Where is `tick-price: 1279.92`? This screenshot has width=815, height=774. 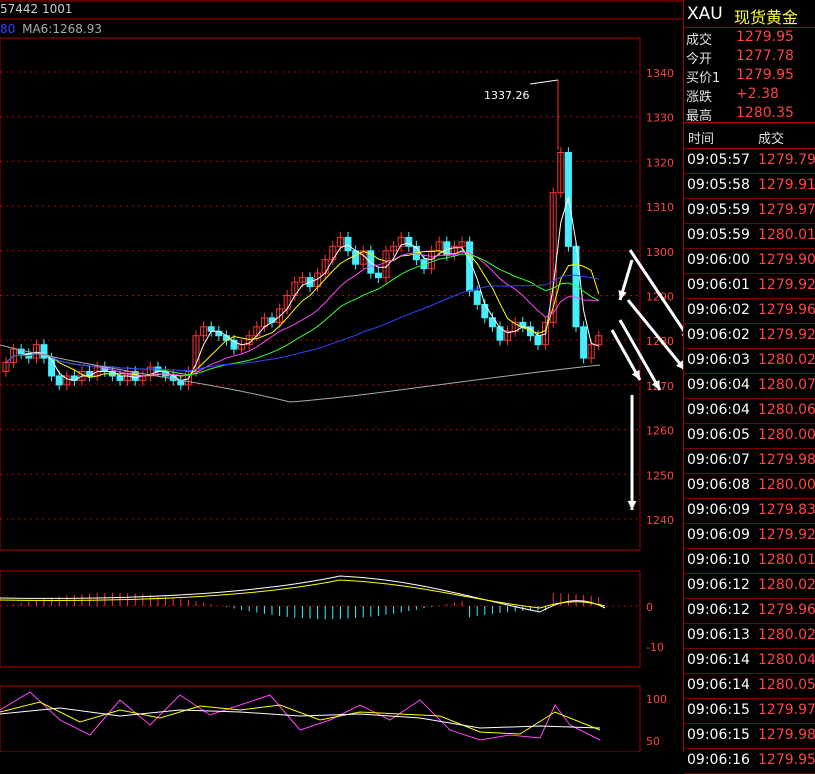 tick-price: 1279.92 is located at coordinates (786, 535).